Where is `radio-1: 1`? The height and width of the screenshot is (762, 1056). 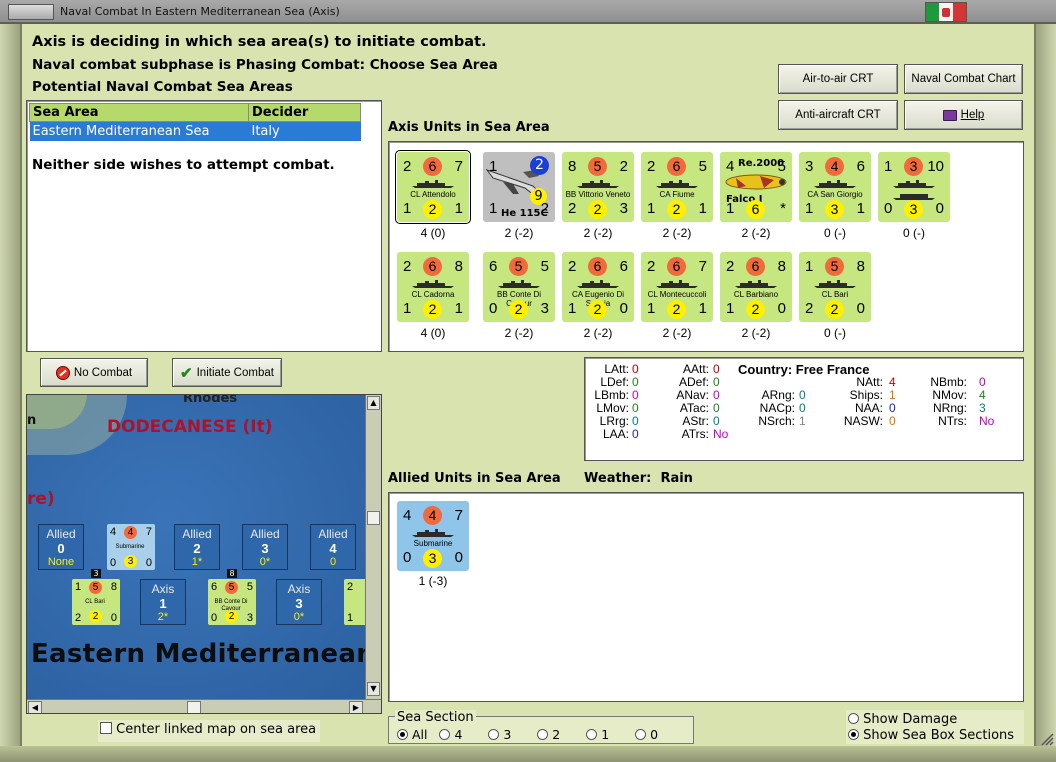
radio-1: 1 is located at coordinates (597, 734).